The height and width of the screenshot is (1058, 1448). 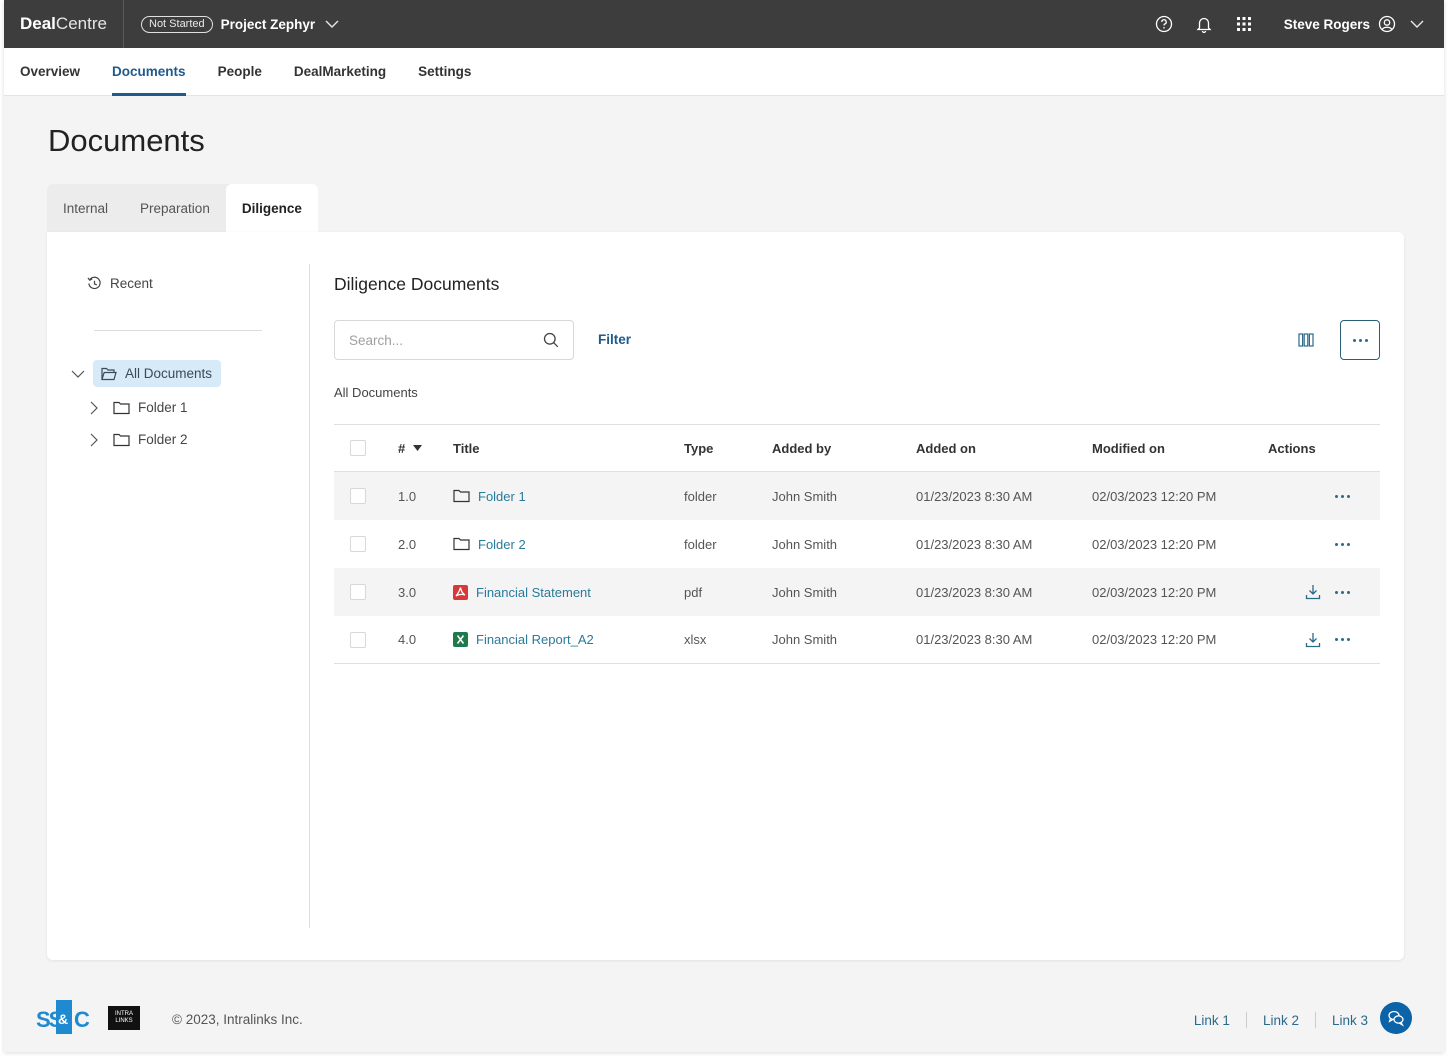 What do you see at coordinates (126, 140) in the screenshot?
I see `page-title: Documents` at bounding box center [126, 140].